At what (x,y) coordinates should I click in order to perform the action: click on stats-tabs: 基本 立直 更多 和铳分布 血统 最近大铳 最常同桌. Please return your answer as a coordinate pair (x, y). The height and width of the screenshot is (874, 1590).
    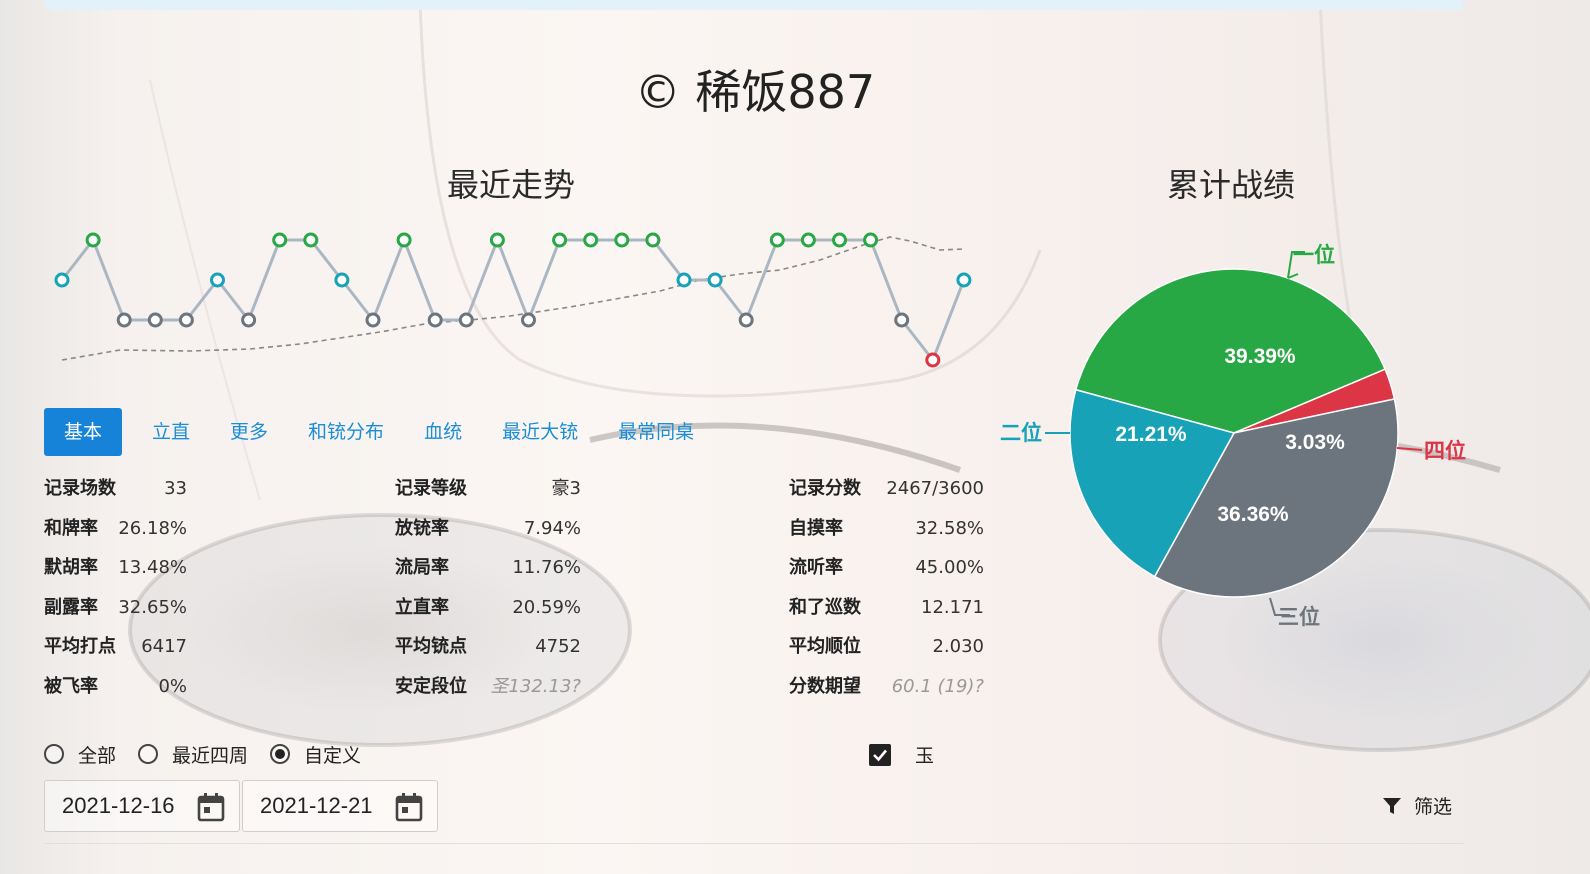
    Looking at the image, I should click on (379, 432).